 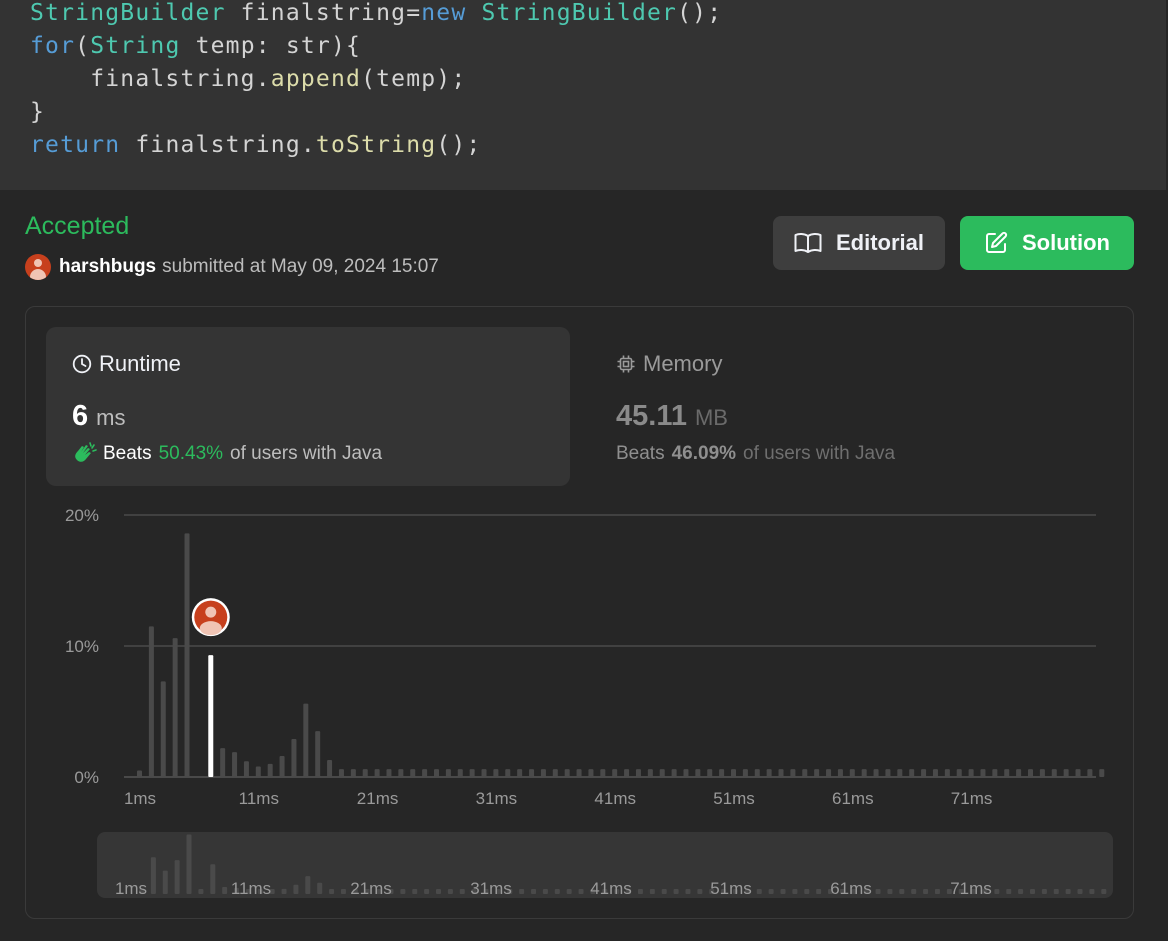 What do you see at coordinates (491, 888) in the screenshot?
I see `navigator-tick-label: 31ms` at bounding box center [491, 888].